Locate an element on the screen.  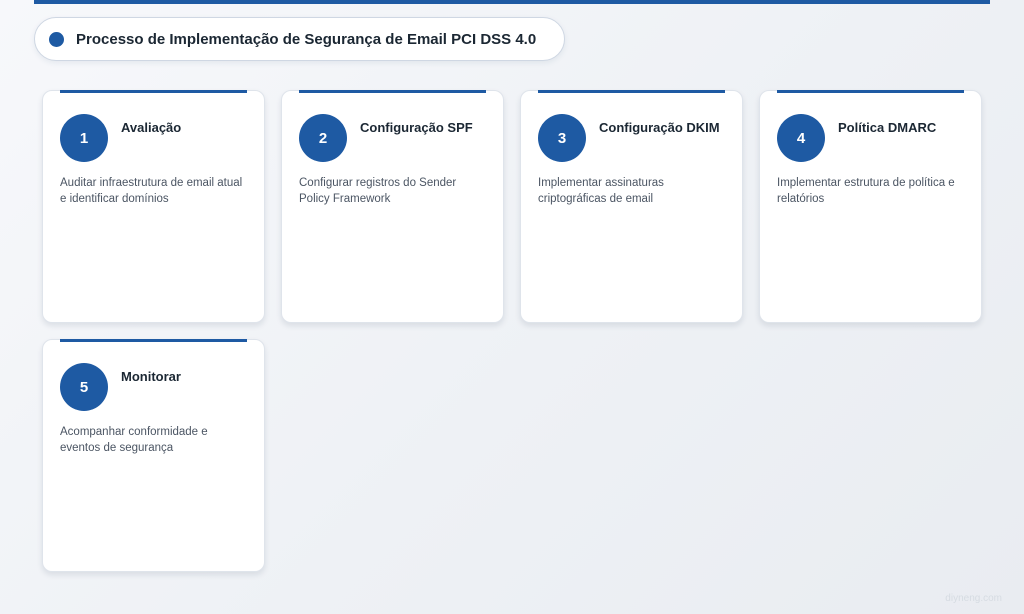
step-number-badge: 3 is located at coordinates (562, 138).